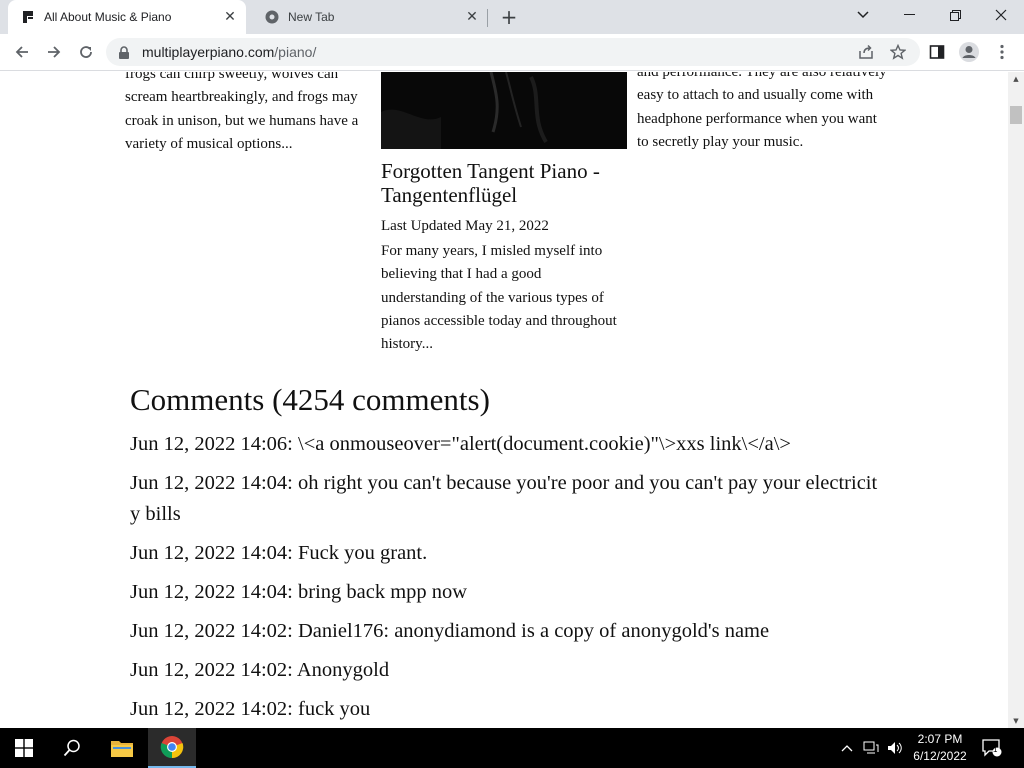 This screenshot has width=1024, height=768. Describe the element at coordinates (370, 17) in the screenshot. I see `tab-new-tab: New Tab ✕` at that location.